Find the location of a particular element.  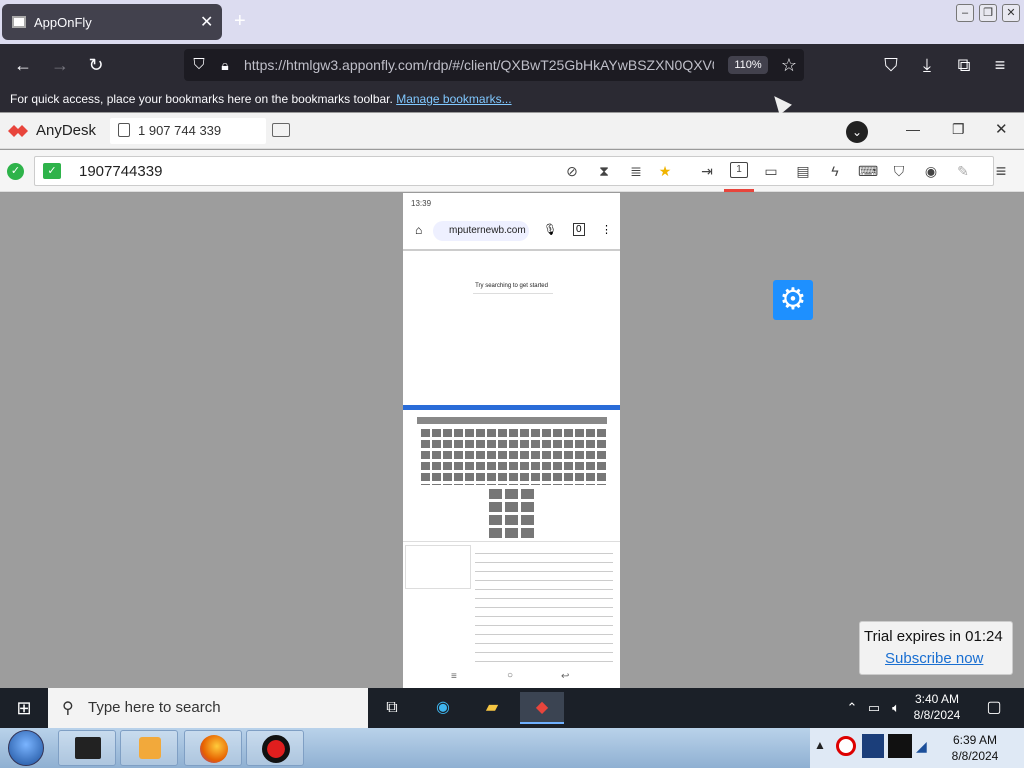

close-tab-icon: ✕ is located at coordinates (206, 22).